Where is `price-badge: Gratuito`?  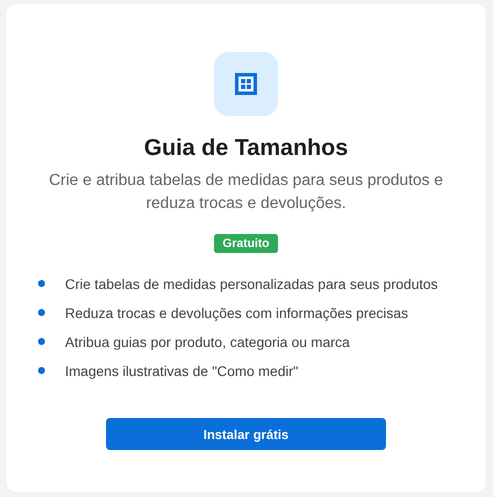
price-badge: Gratuito is located at coordinates (246, 243).